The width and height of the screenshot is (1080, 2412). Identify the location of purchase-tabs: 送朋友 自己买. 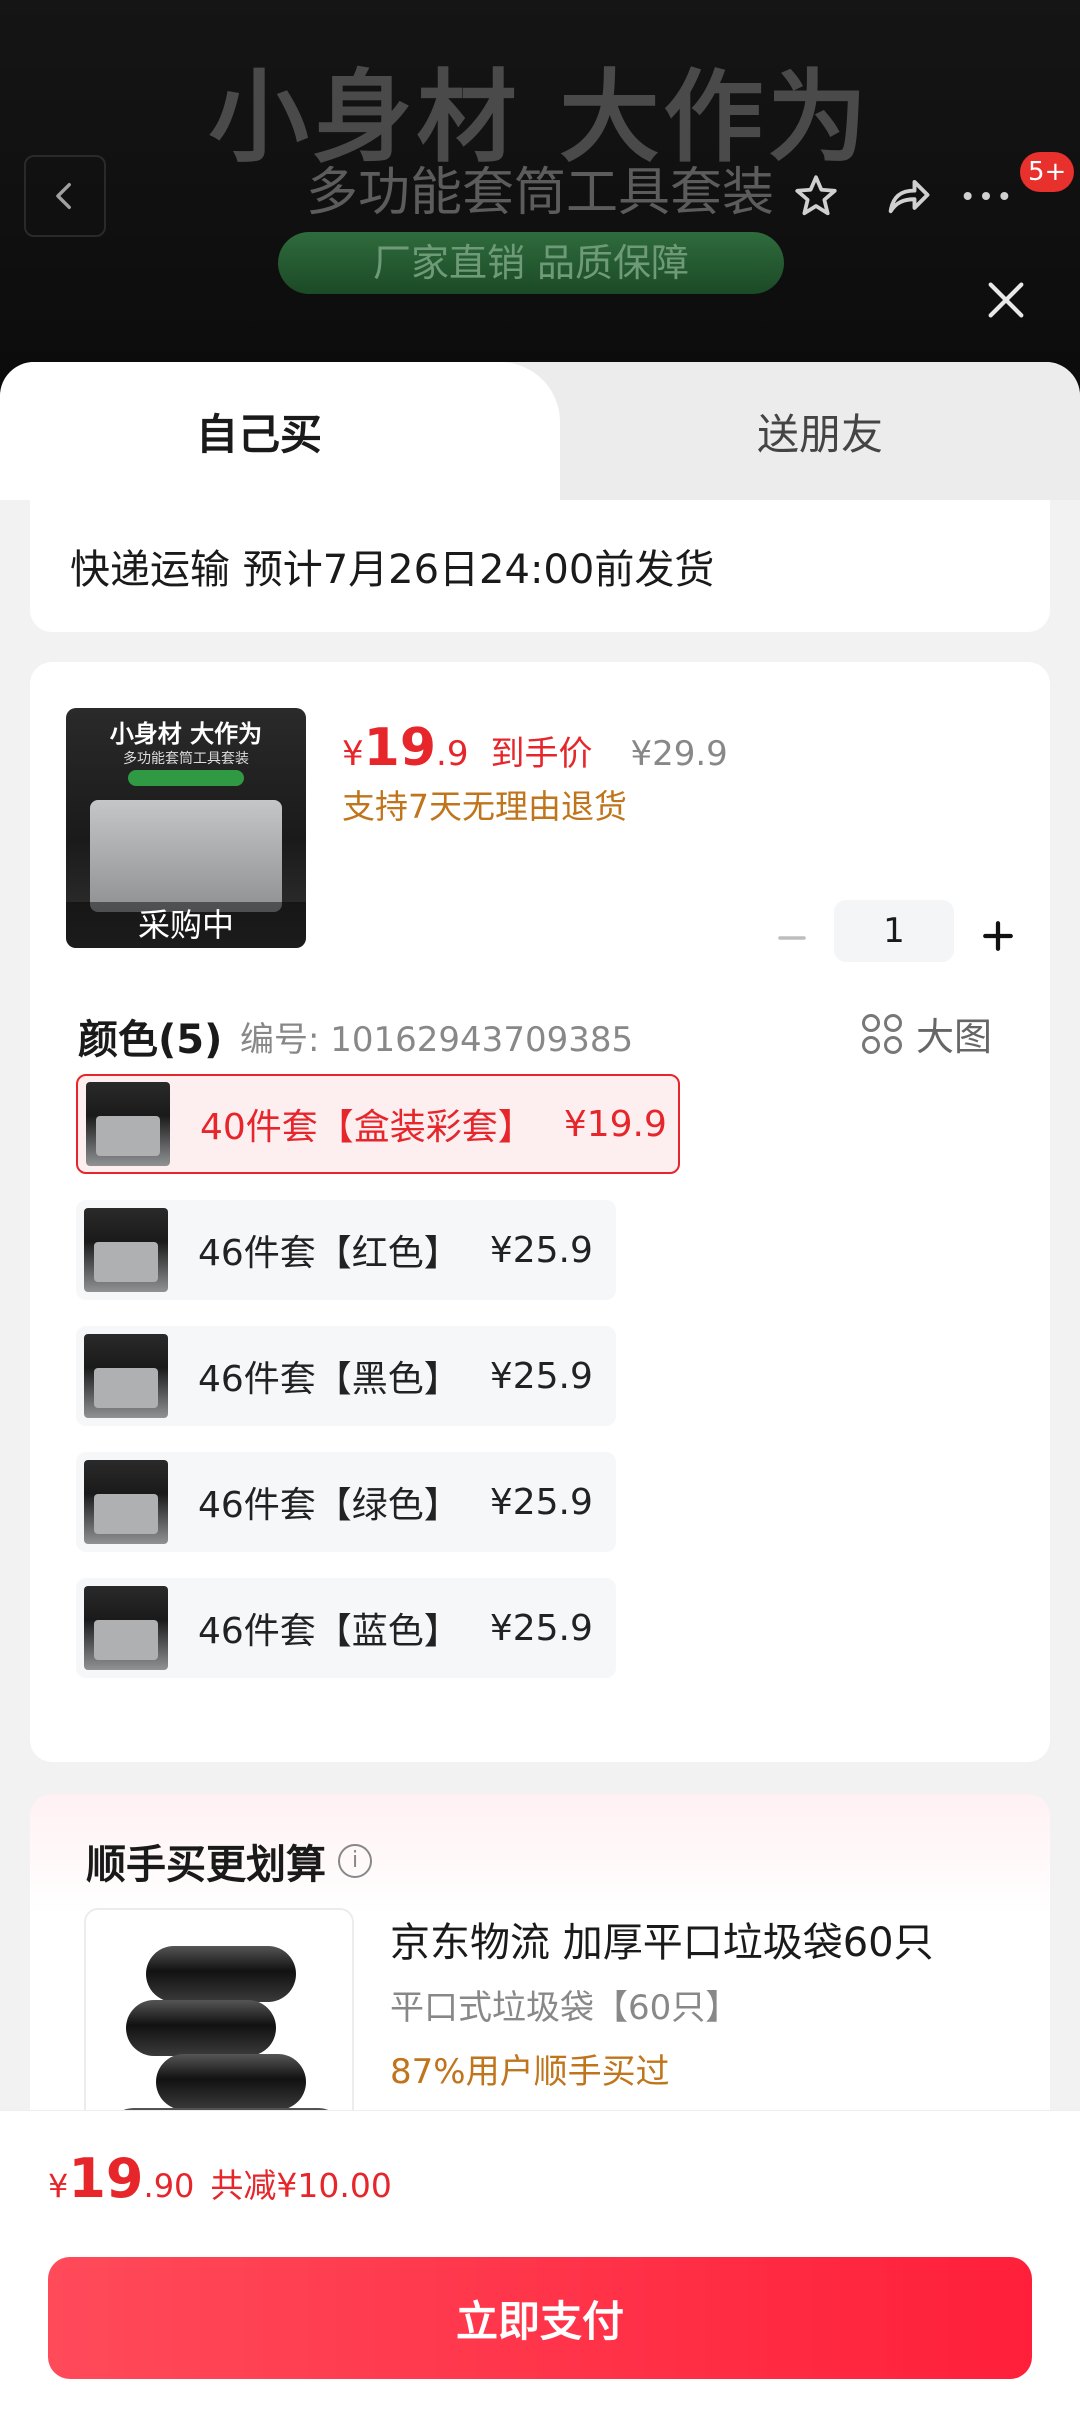
(540, 431).